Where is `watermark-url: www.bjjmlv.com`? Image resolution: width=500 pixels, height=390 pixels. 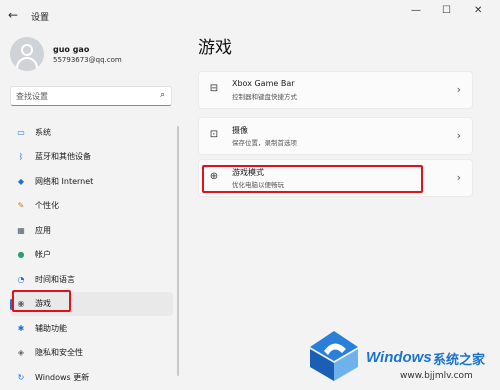 watermark-url: www.bjjmlv.com is located at coordinates (436, 376).